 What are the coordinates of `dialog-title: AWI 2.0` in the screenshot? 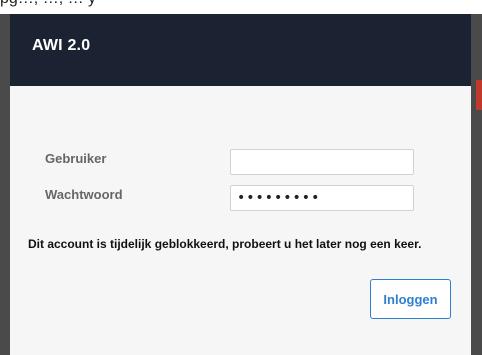 It's located at (61, 45).